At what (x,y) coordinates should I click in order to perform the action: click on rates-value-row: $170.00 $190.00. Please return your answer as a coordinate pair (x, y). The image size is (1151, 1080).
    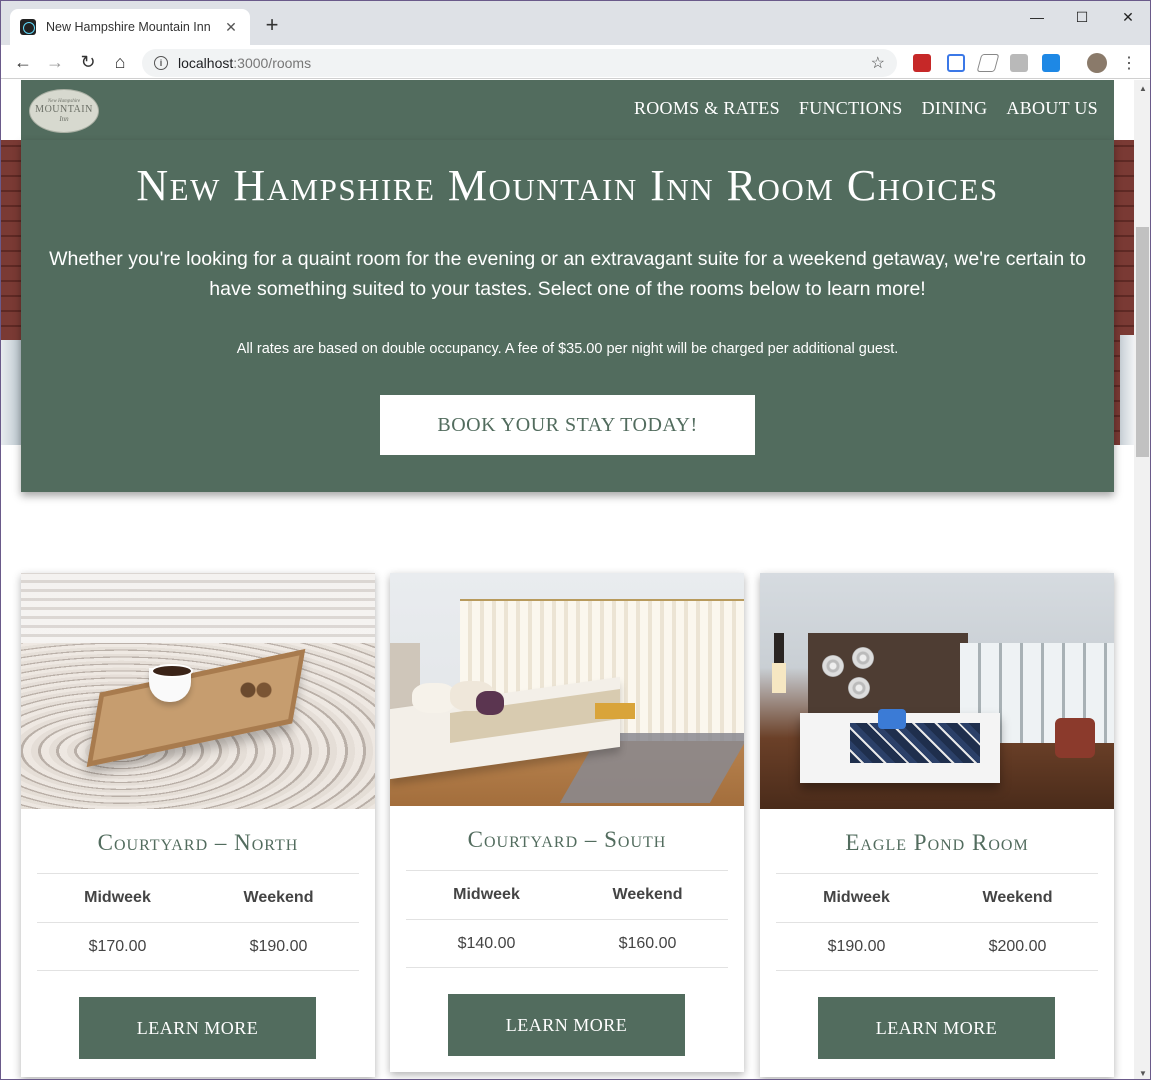
    Looking at the image, I should click on (198, 946).